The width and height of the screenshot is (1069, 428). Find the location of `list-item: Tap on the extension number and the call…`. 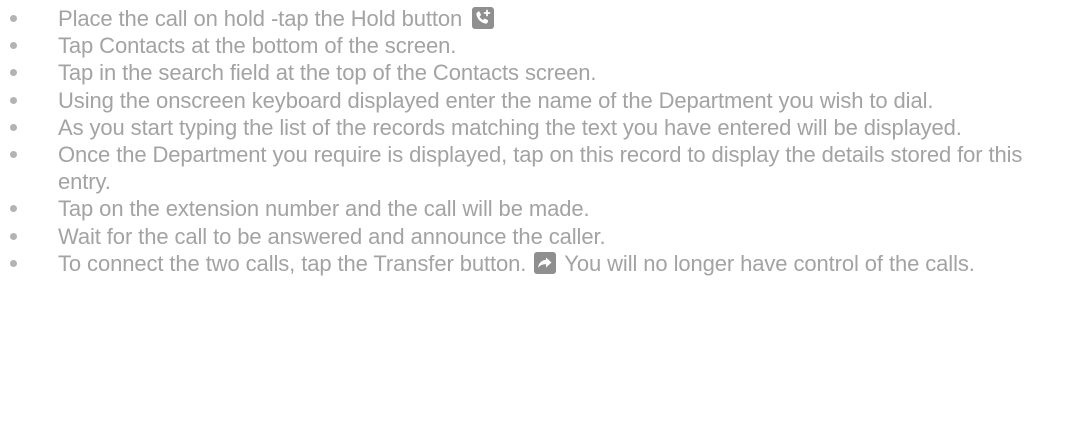

list-item: Tap on the extension number and the call… is located at coordinates (534, 208).